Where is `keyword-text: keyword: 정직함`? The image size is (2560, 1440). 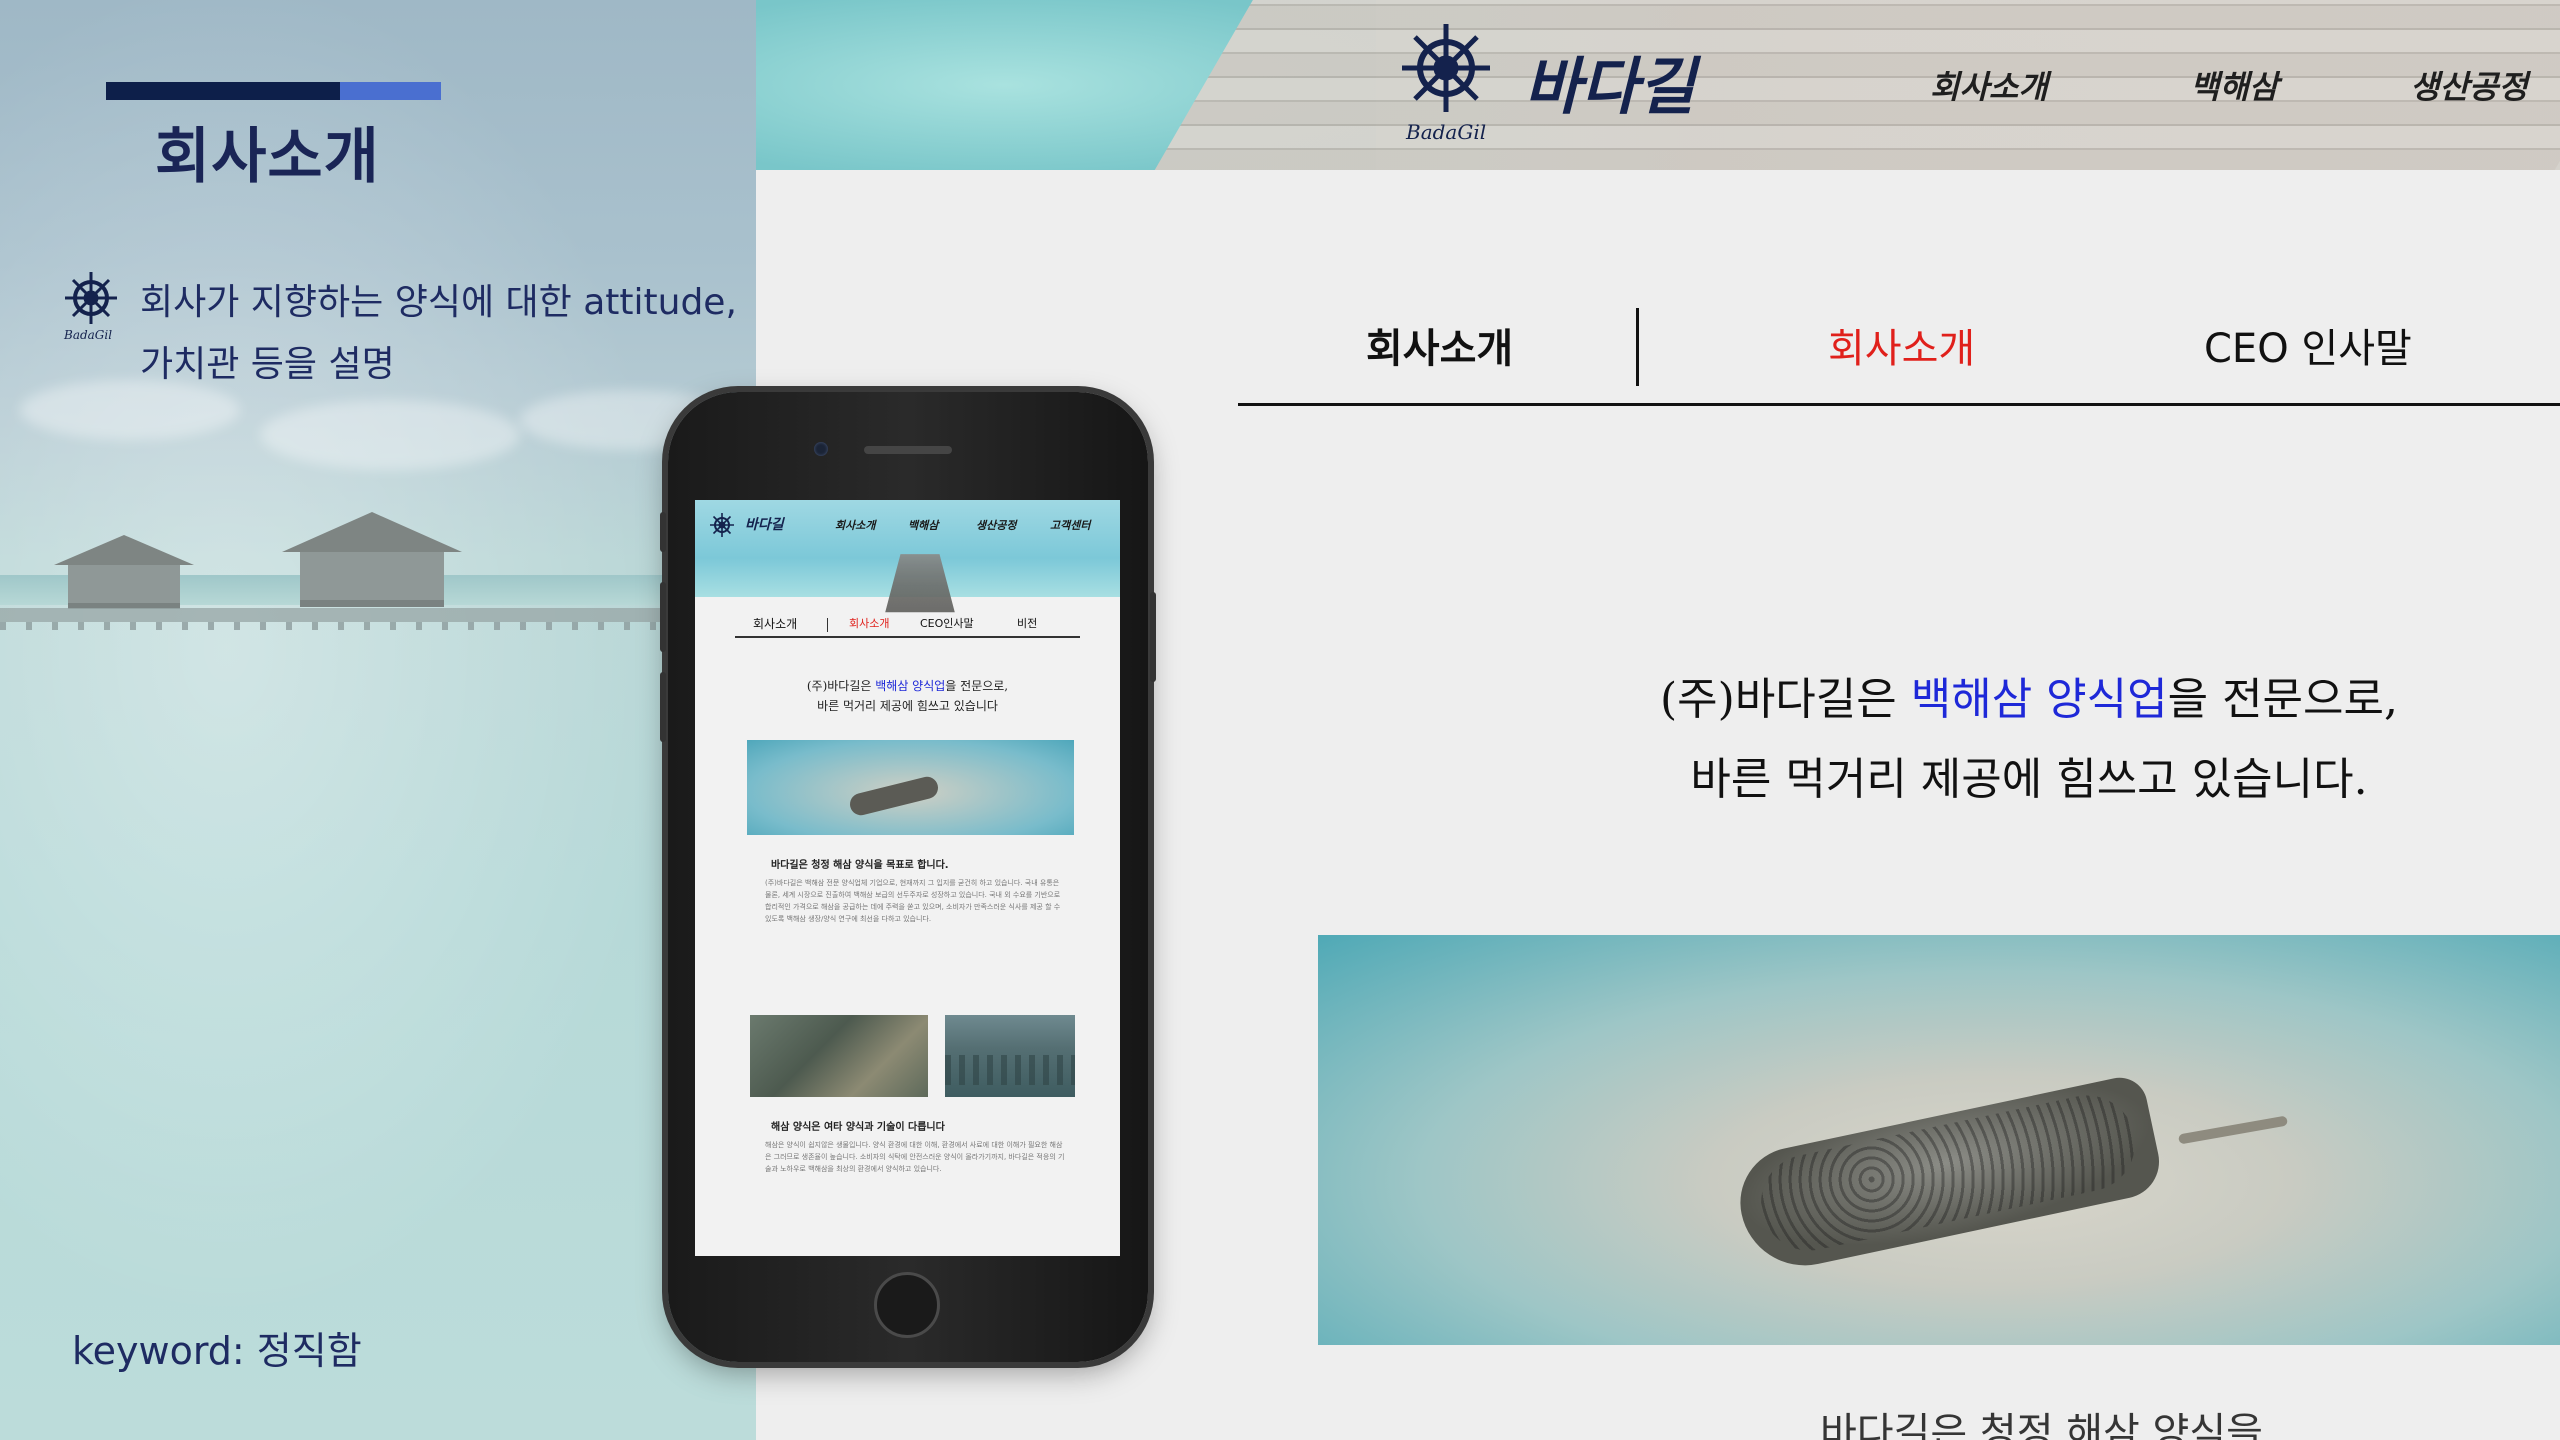
keyword-text: keyword: 정직함 is located at coordinates (217, 1351).